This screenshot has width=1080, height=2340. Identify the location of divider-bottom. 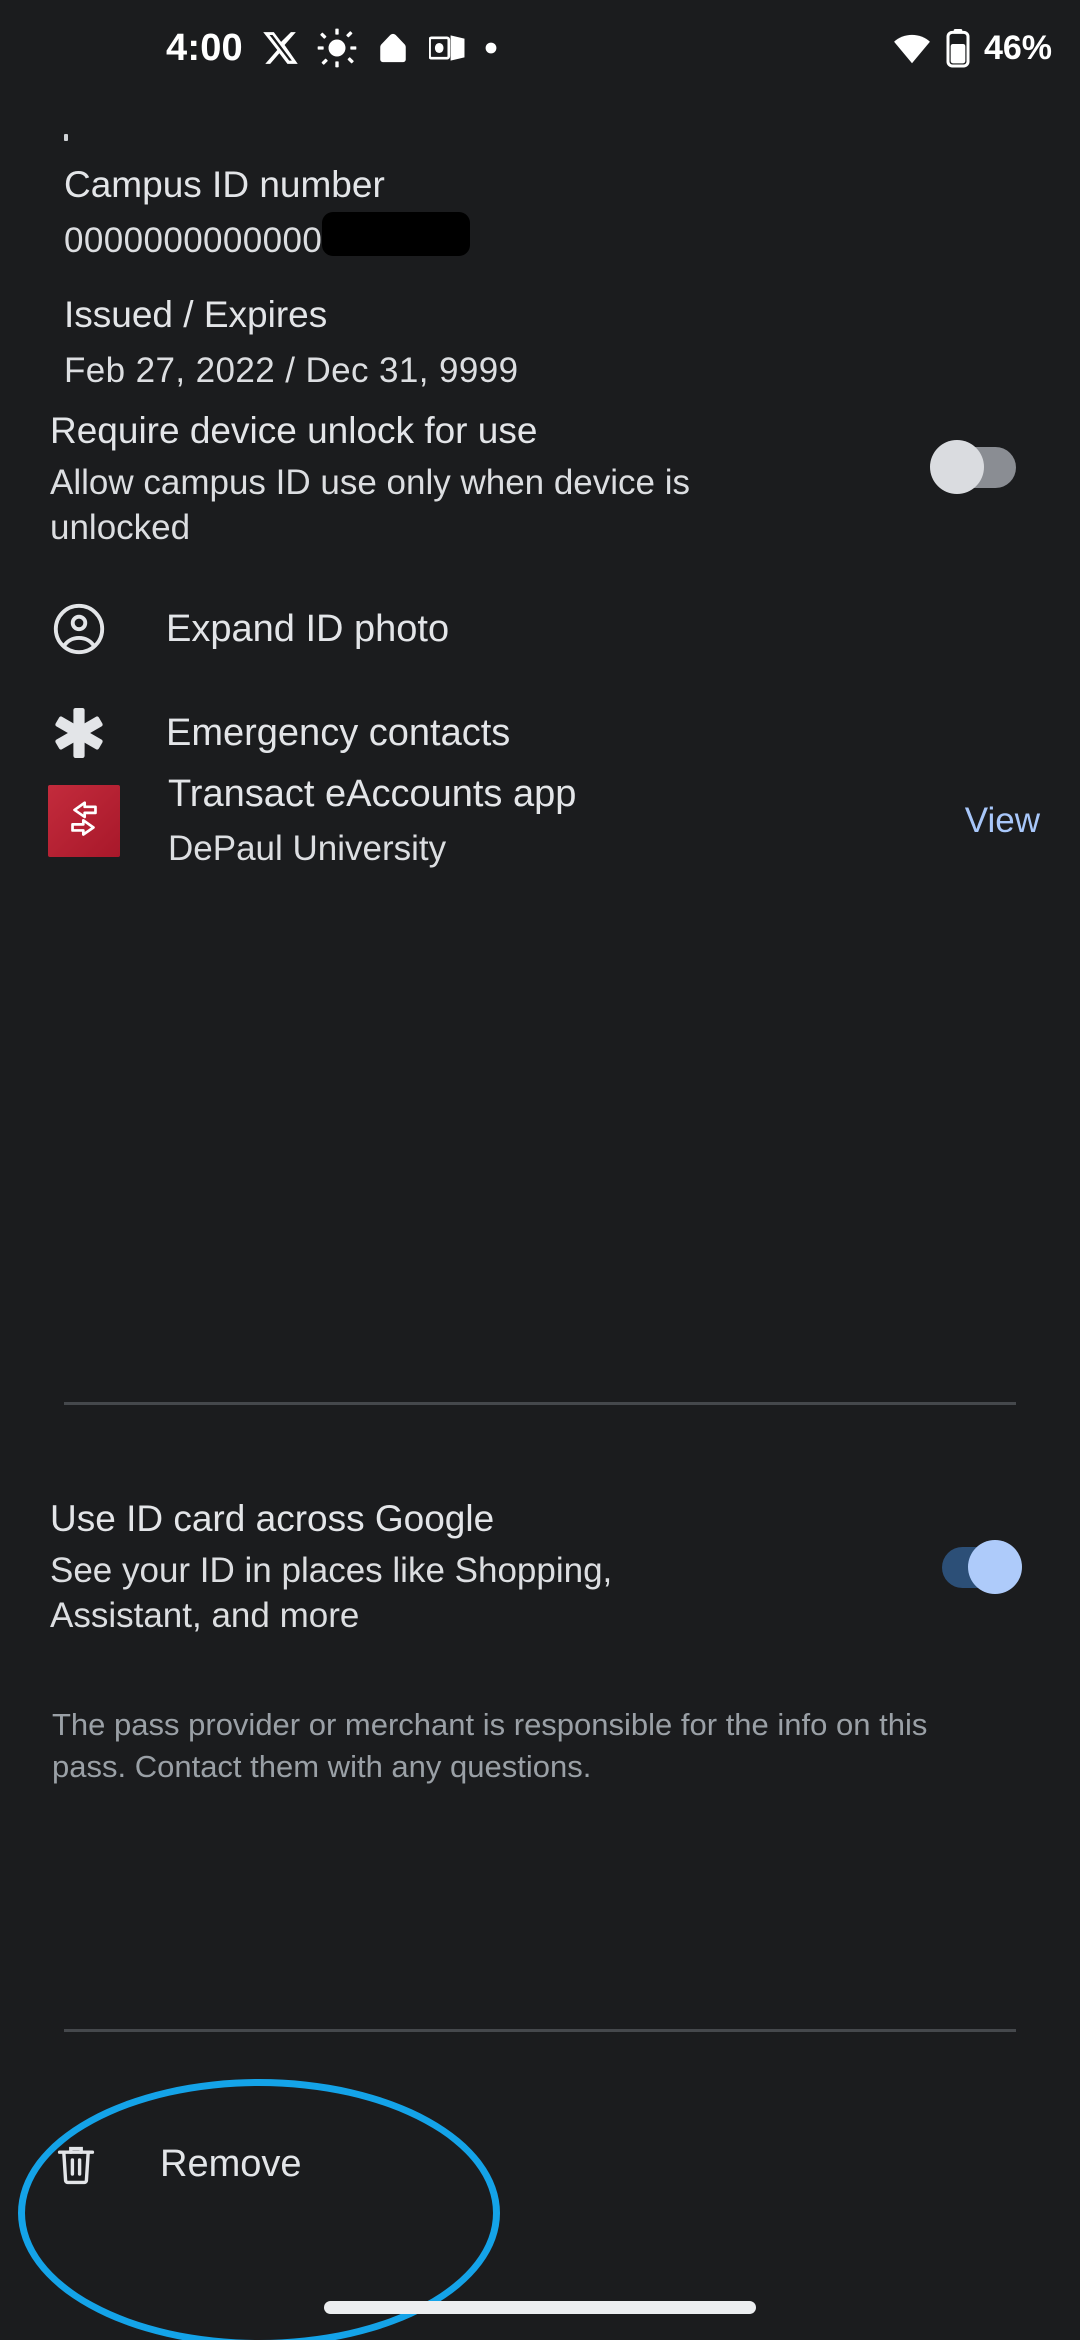
(540, 2030).